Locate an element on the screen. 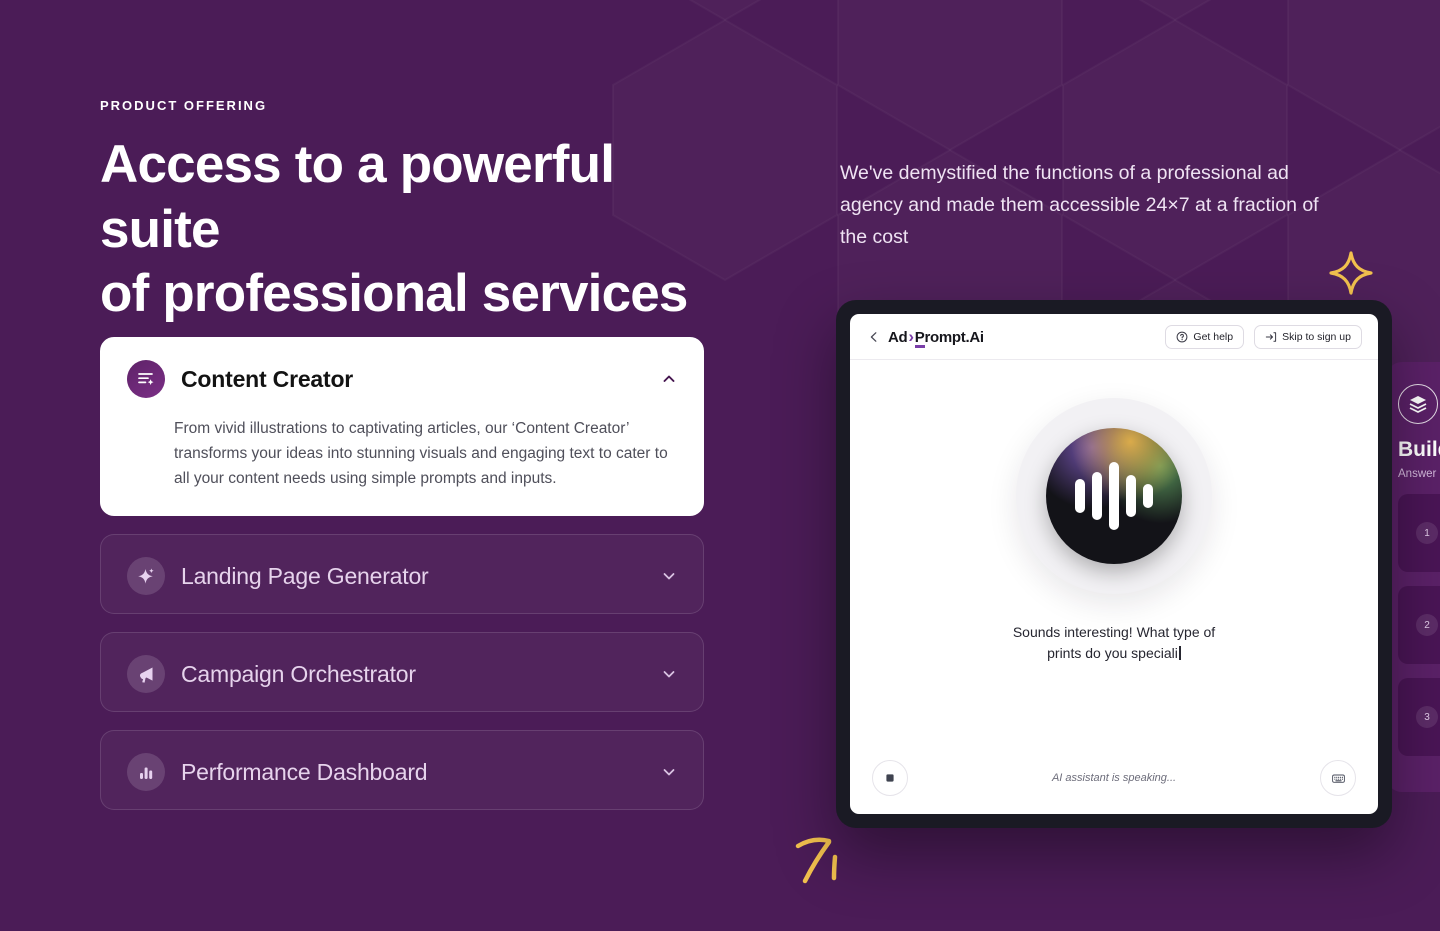 The width and height of the screenshot is (1440, 931). headline-line-1: Access to a powerful suite is located at coordinates (357, 197).